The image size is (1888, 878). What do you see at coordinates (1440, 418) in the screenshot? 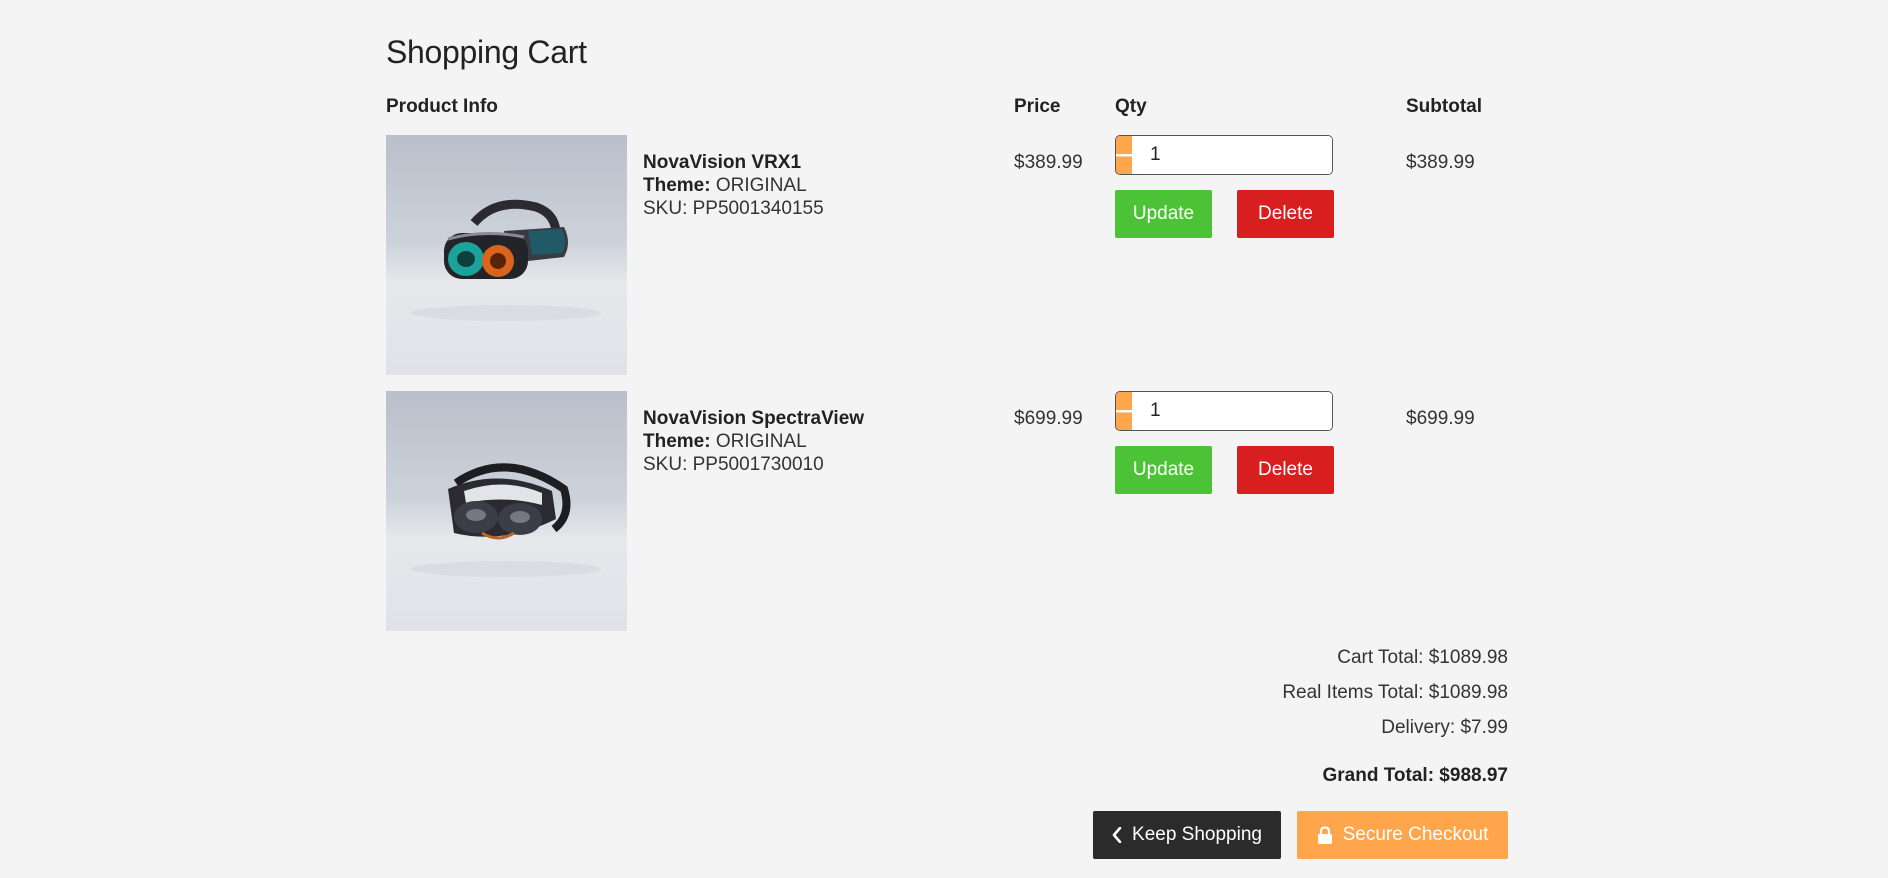
I see `product-subtotal: $699.99` at bounding box center [1440, 418].